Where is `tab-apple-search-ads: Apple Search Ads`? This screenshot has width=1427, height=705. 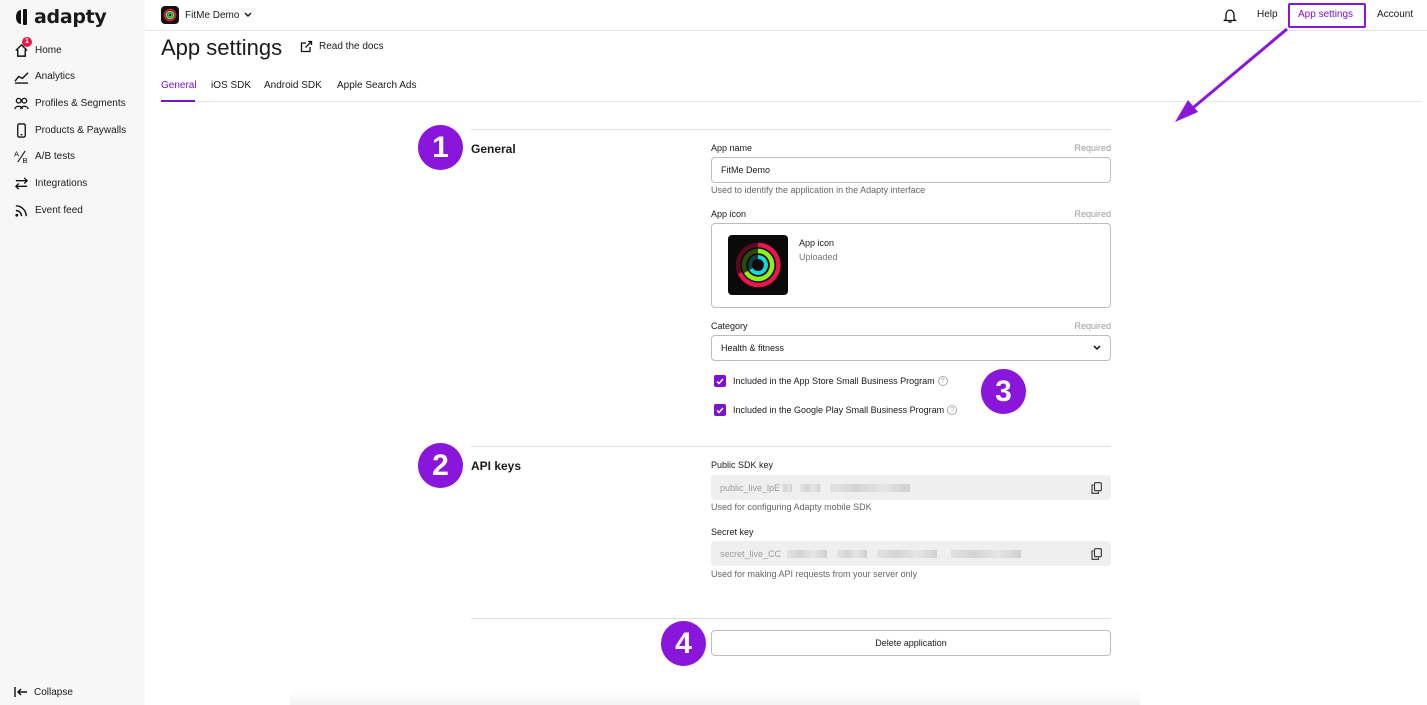
tab-apple-search-ads: Apple Search Ads is located at coordinates (377, 85).